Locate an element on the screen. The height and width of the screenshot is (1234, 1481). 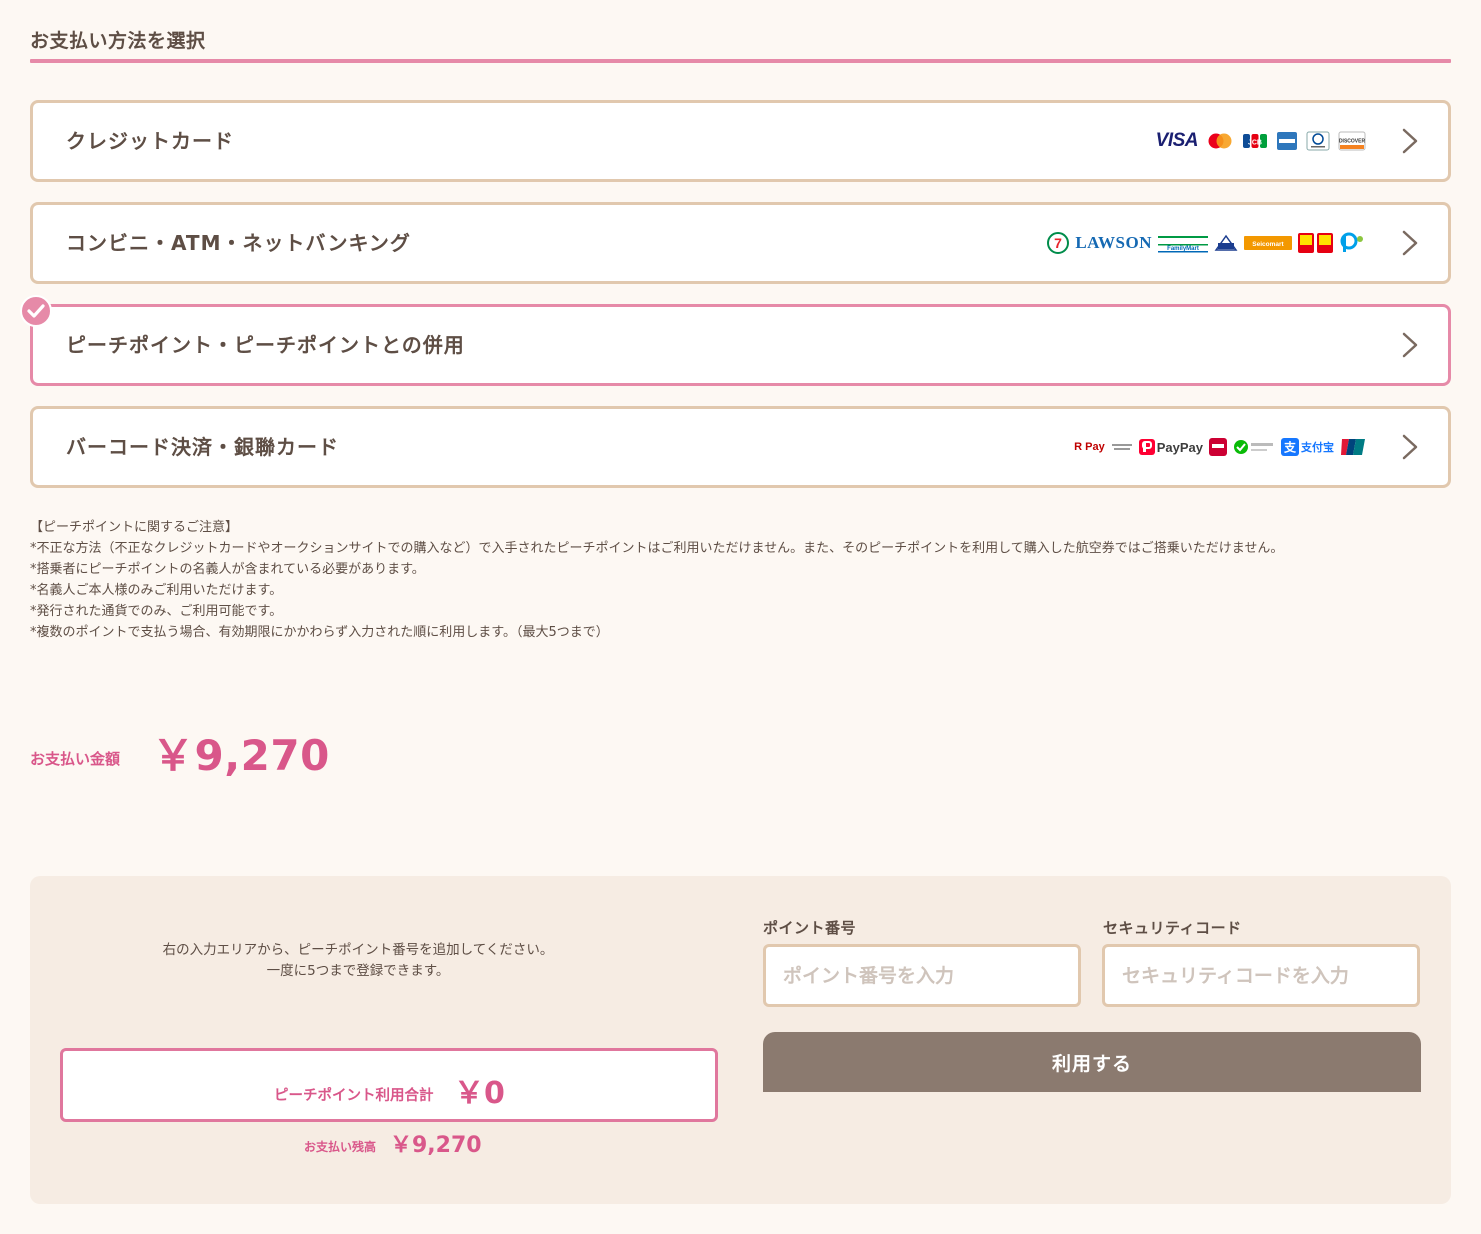
payment-method-peach-point: ピーチポイント・ピーチポイントとの併用 is located at coordinates (740, 345).